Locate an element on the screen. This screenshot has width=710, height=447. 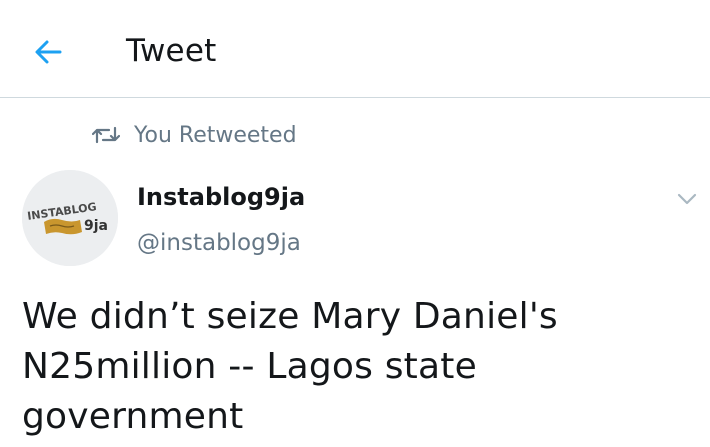
chevron-down-icon is located at coordinates (687, 199).